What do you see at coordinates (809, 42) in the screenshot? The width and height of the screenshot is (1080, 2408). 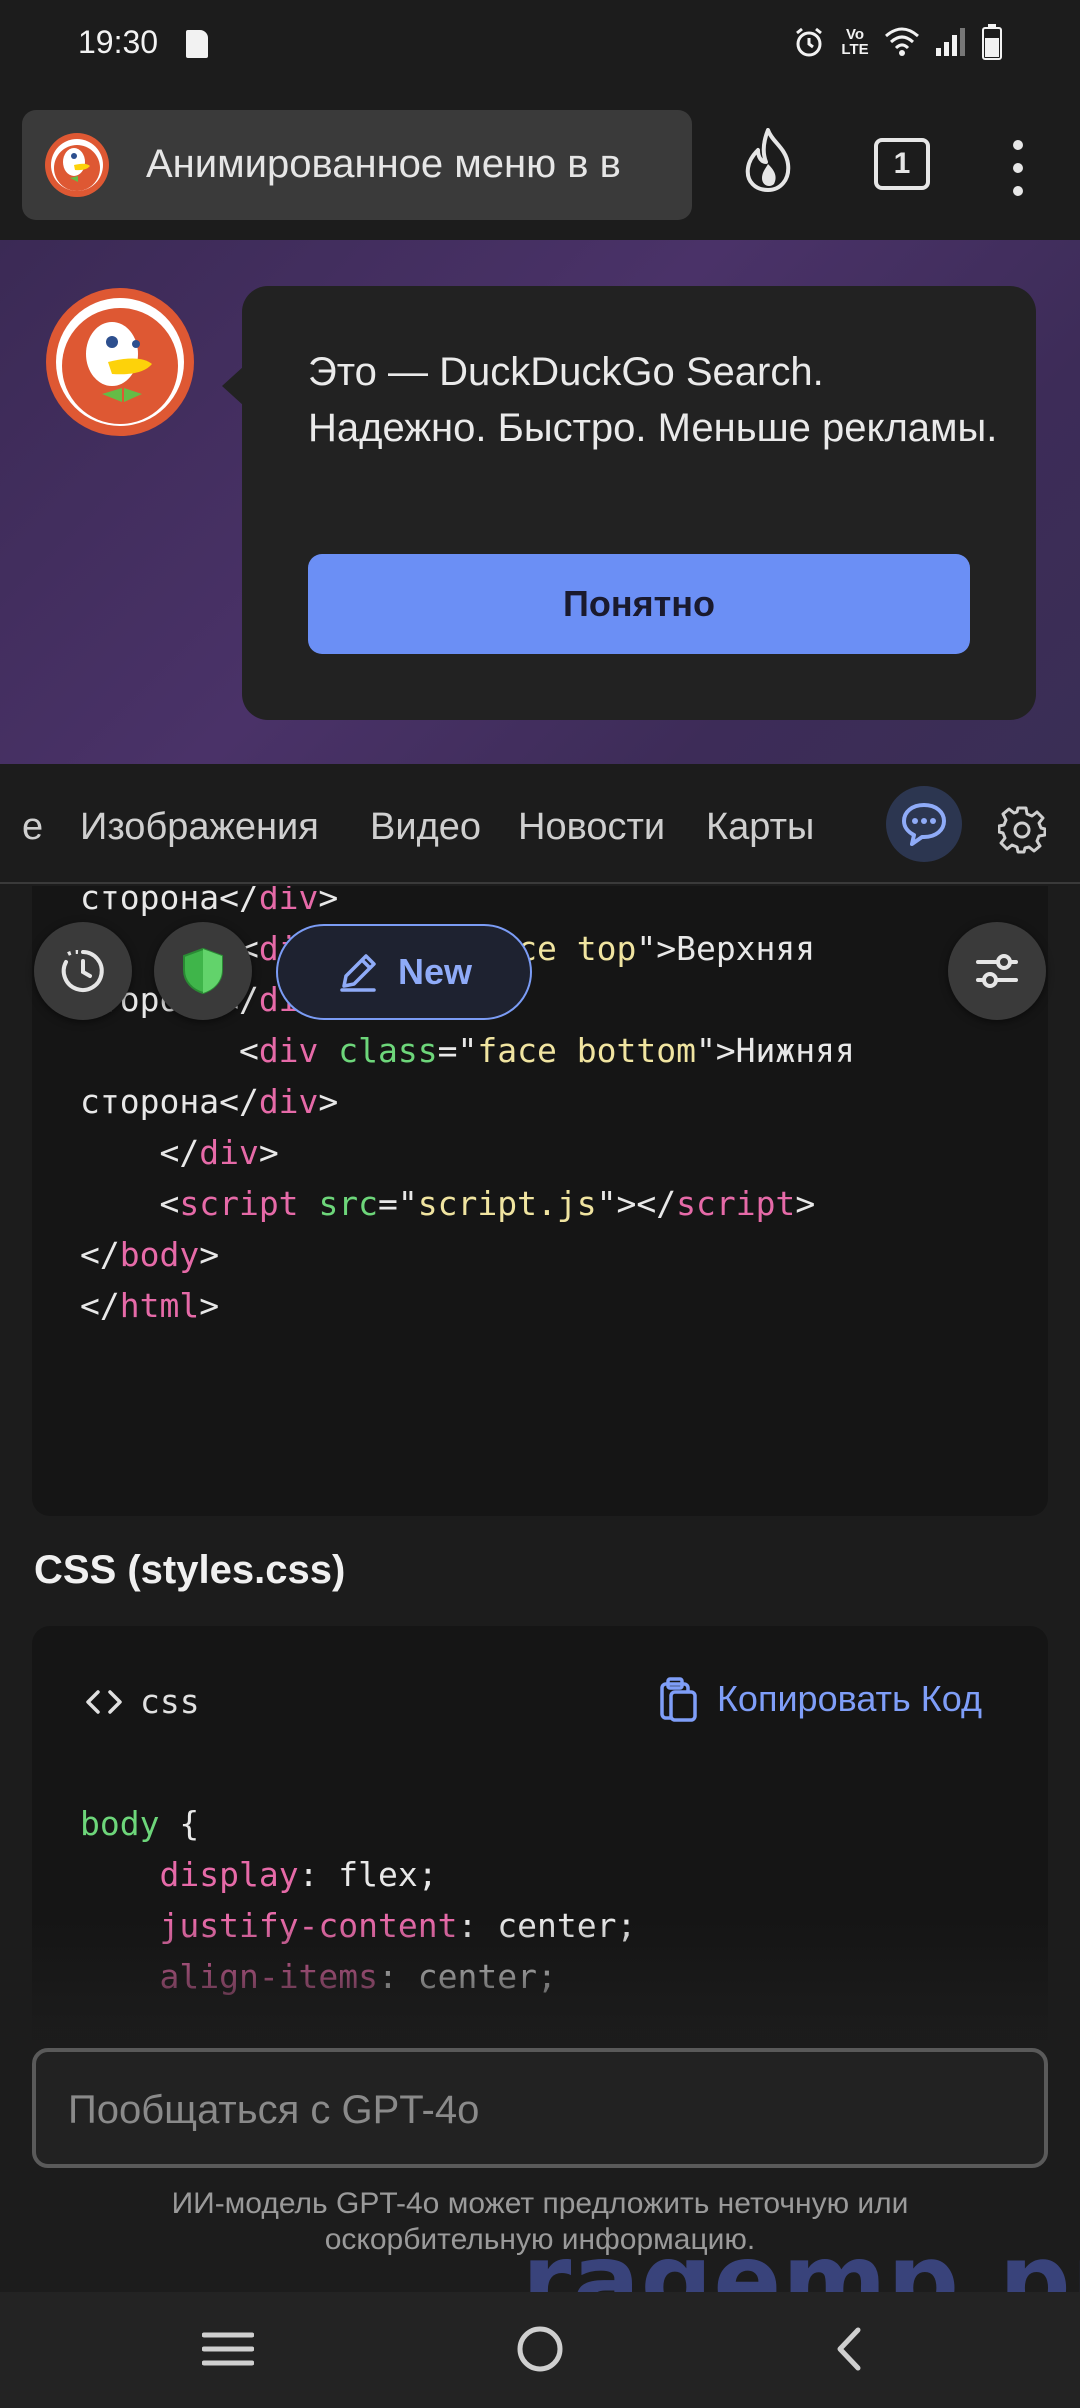 I see `alarm-icon` at bounding box center [809, 42].